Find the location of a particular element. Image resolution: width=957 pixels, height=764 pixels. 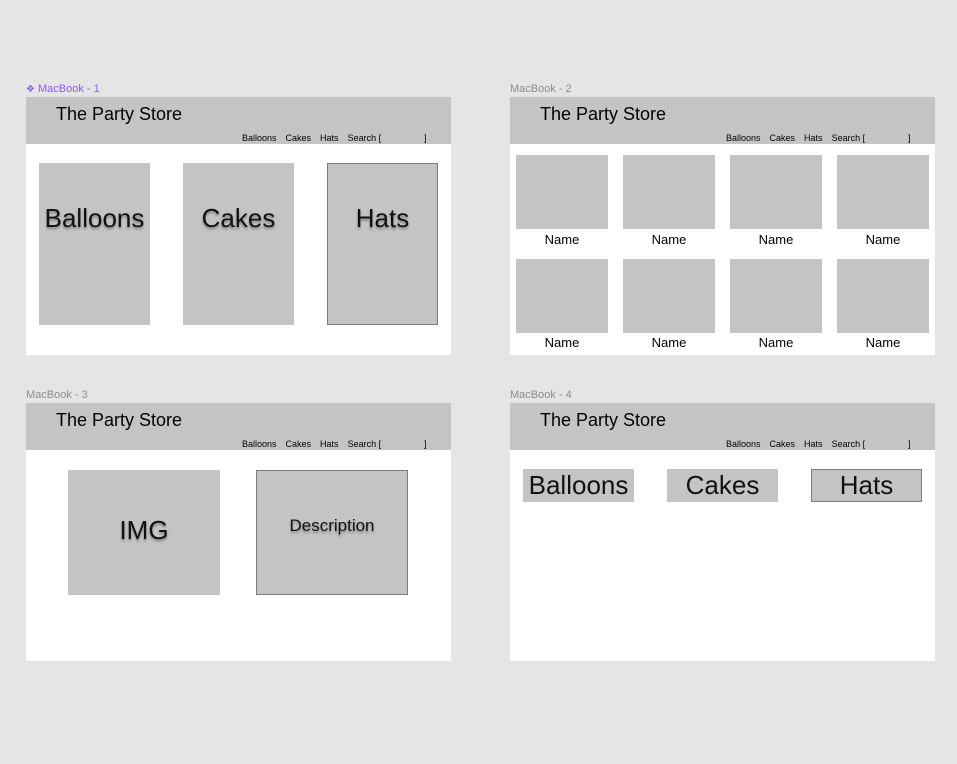

category-button-cakes: Cakes is located at coordinates (722, 485).